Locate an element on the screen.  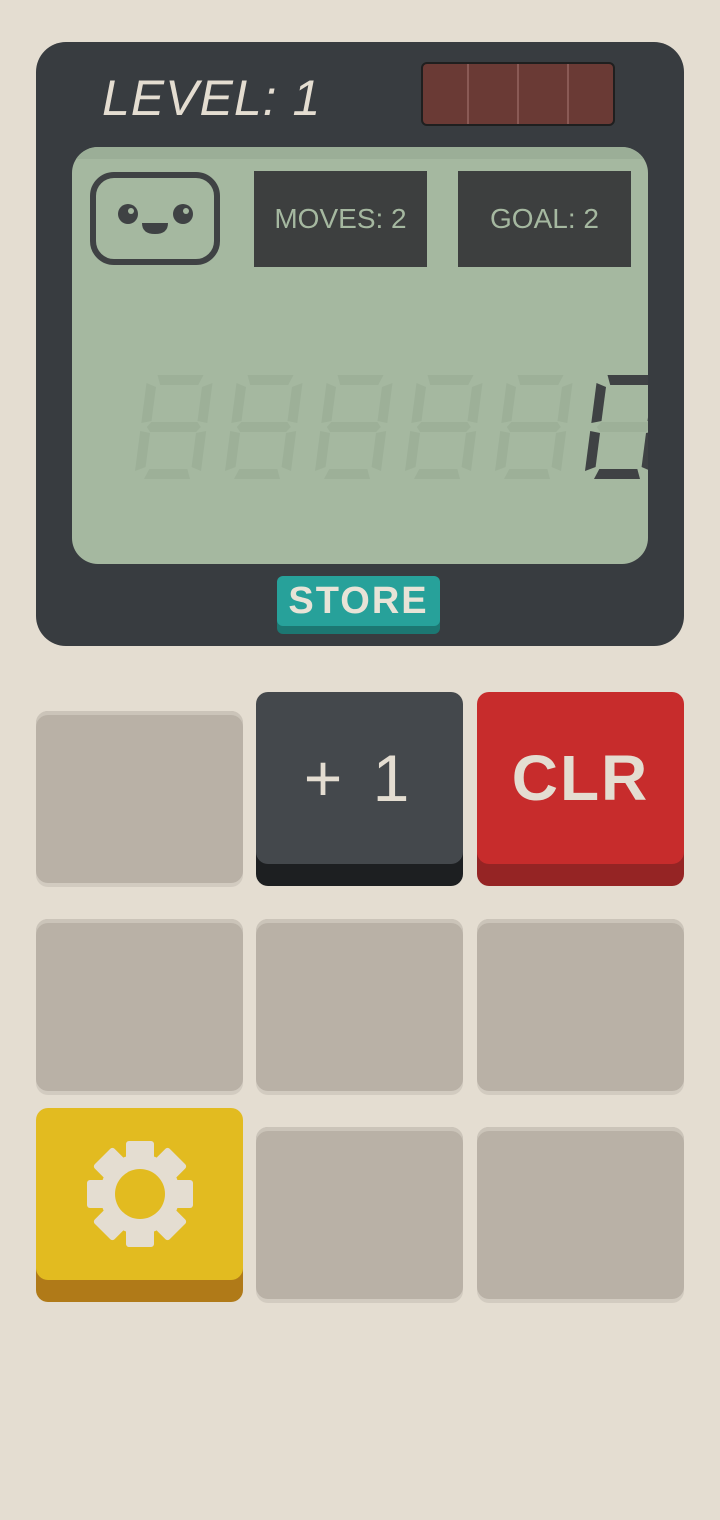
solar-panel is located at coordinates (518, 94).